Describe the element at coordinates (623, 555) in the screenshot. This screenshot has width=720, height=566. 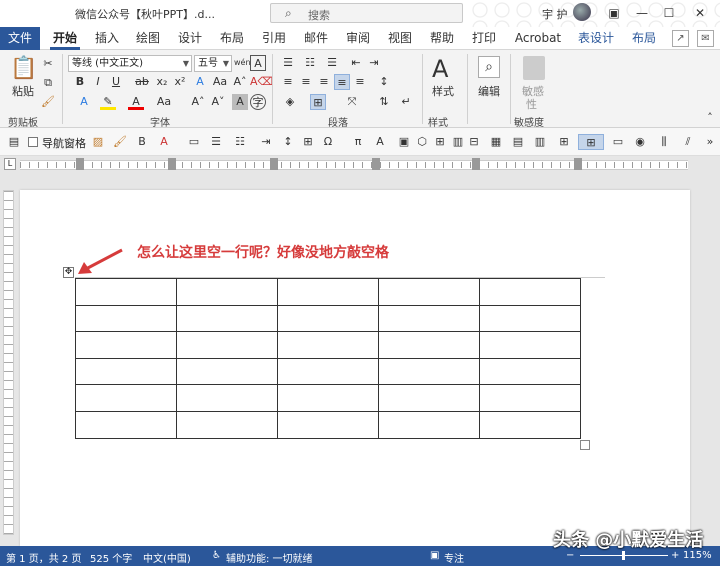
I see `zoom-thumb` at that location.